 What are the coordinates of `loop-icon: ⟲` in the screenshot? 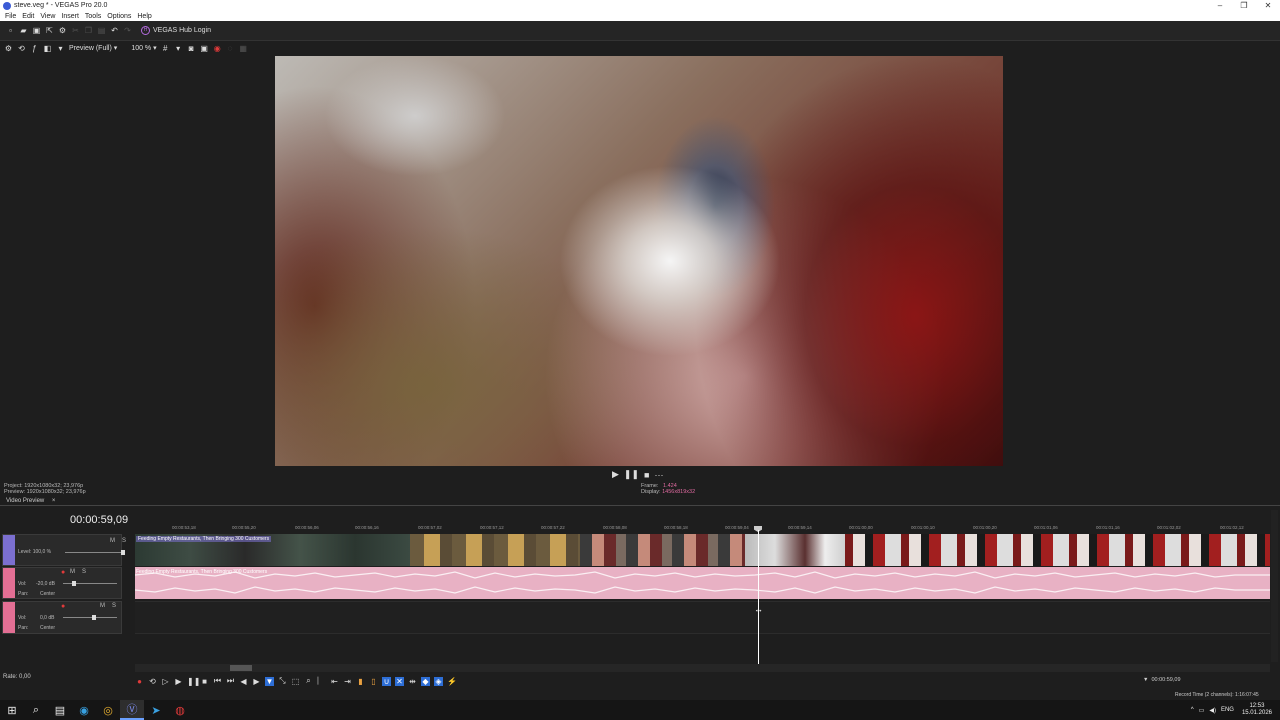 It's located at (152, 681).